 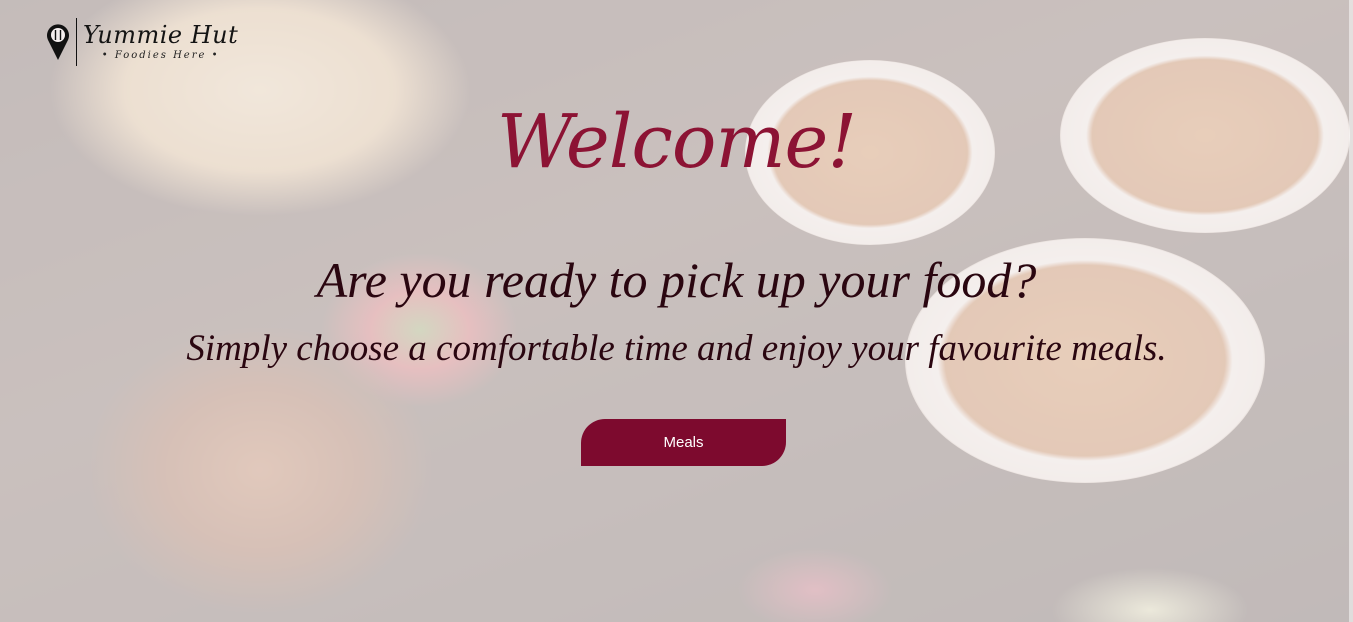 I want to click on map-pin-fork-knife-icon, so click(x=58, y=42).